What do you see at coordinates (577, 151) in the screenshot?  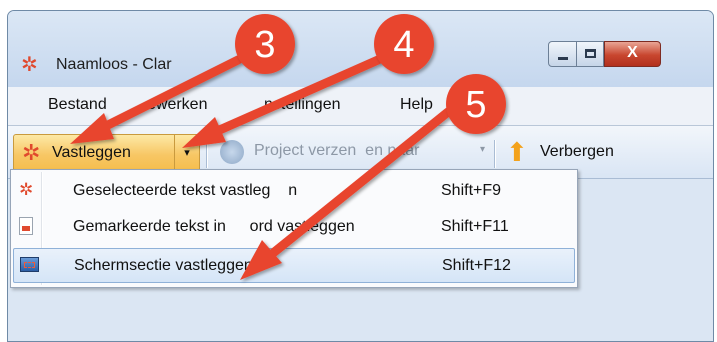 I see `hide-label: Verbergen` at bounding box center [577, 151].